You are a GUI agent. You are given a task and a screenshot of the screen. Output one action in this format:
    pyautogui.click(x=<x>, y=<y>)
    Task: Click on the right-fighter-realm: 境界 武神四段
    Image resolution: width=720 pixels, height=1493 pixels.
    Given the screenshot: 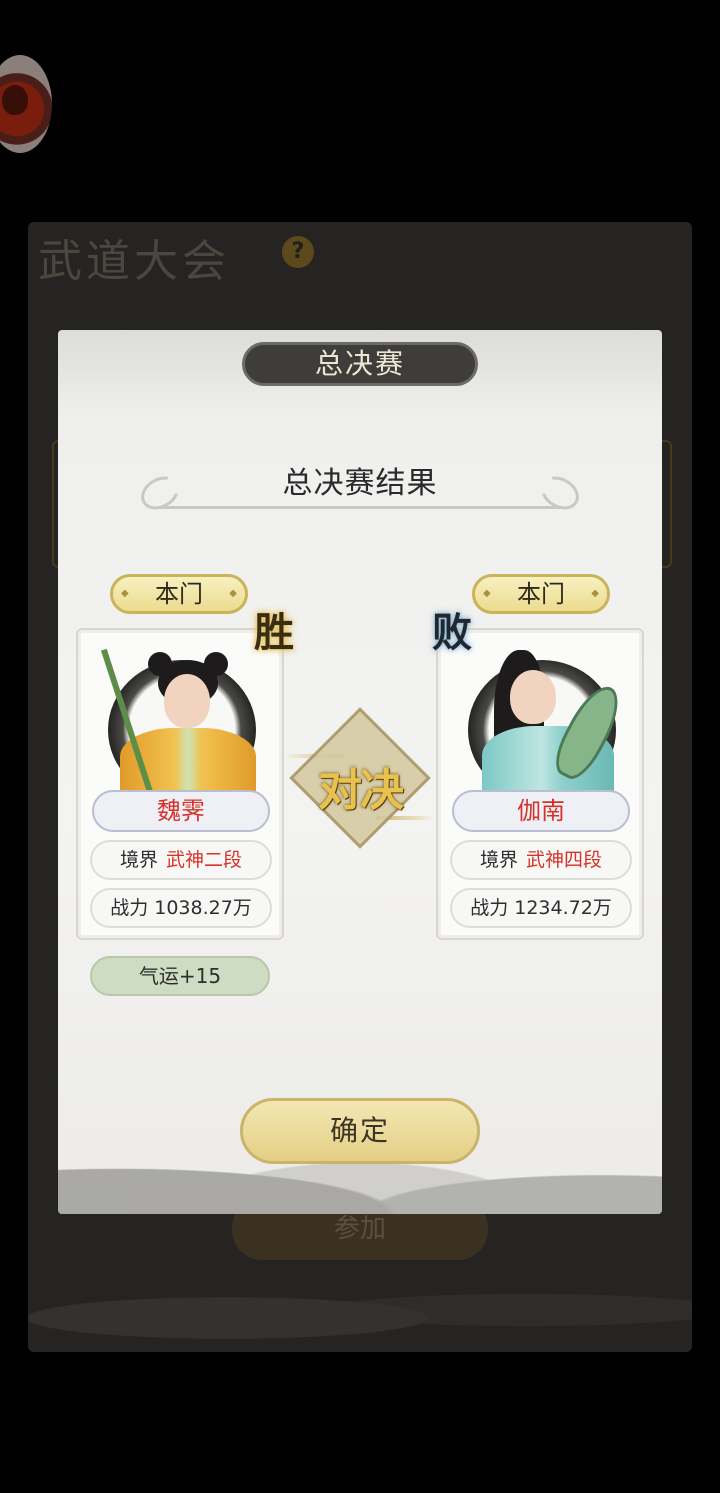 What is the action you would take?
    pyautogui.click(x=541, y=860)
    